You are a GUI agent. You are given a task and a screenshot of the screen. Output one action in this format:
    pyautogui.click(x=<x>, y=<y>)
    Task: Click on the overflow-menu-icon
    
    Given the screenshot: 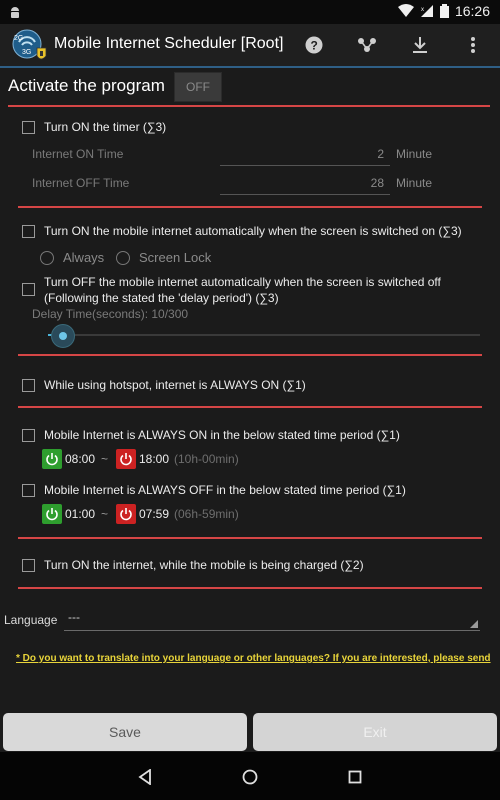 What is the action you would take?
    pyautogui.click(x=473, y=45)
    